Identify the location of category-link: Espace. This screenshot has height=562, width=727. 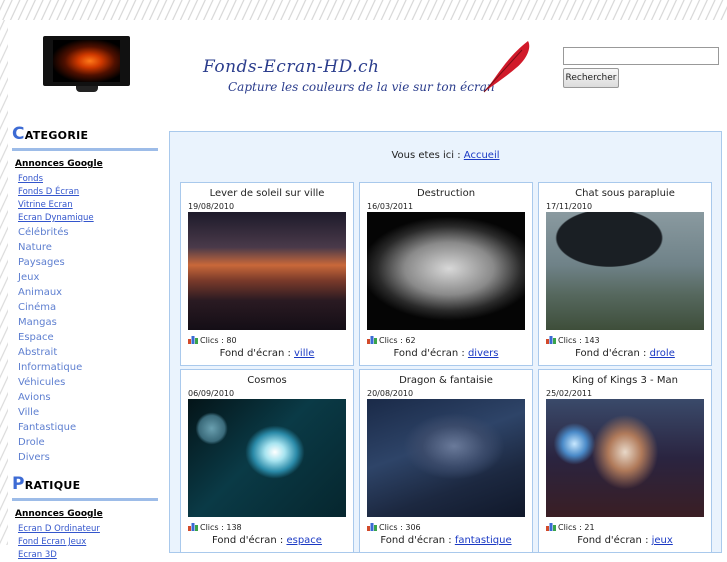
(88, 337).